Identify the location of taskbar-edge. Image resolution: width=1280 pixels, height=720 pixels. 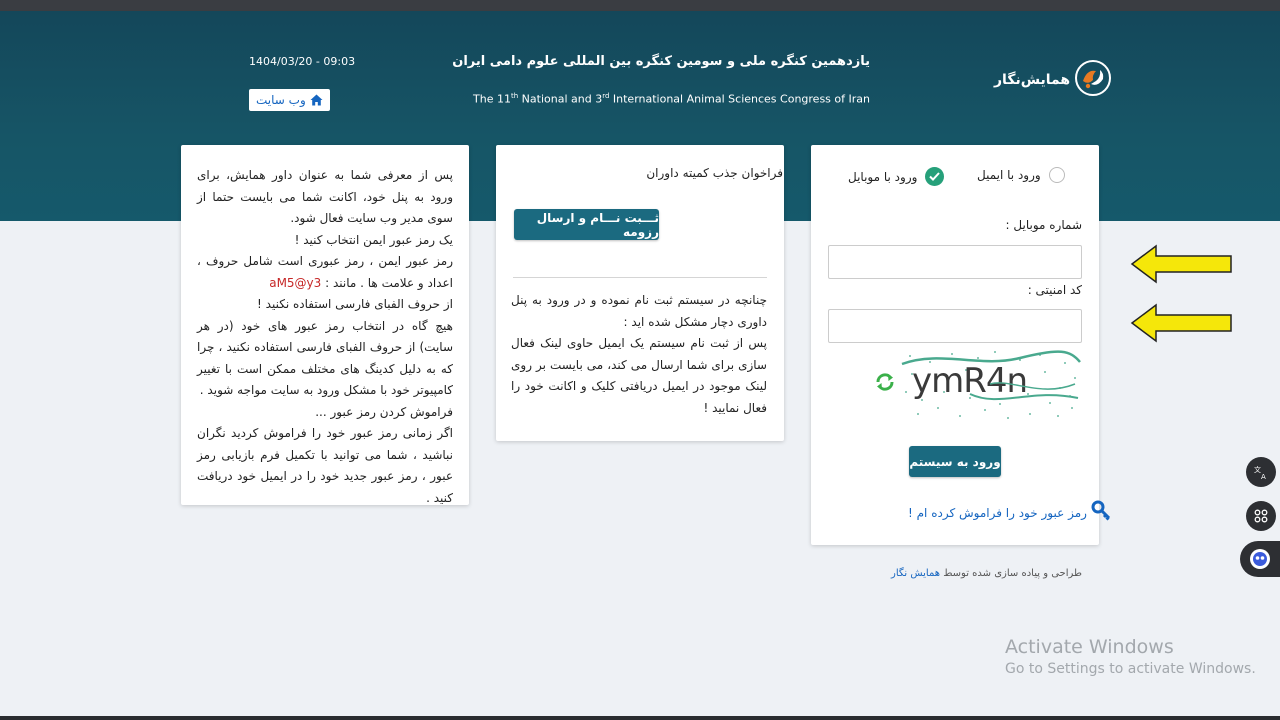
(640, 718).